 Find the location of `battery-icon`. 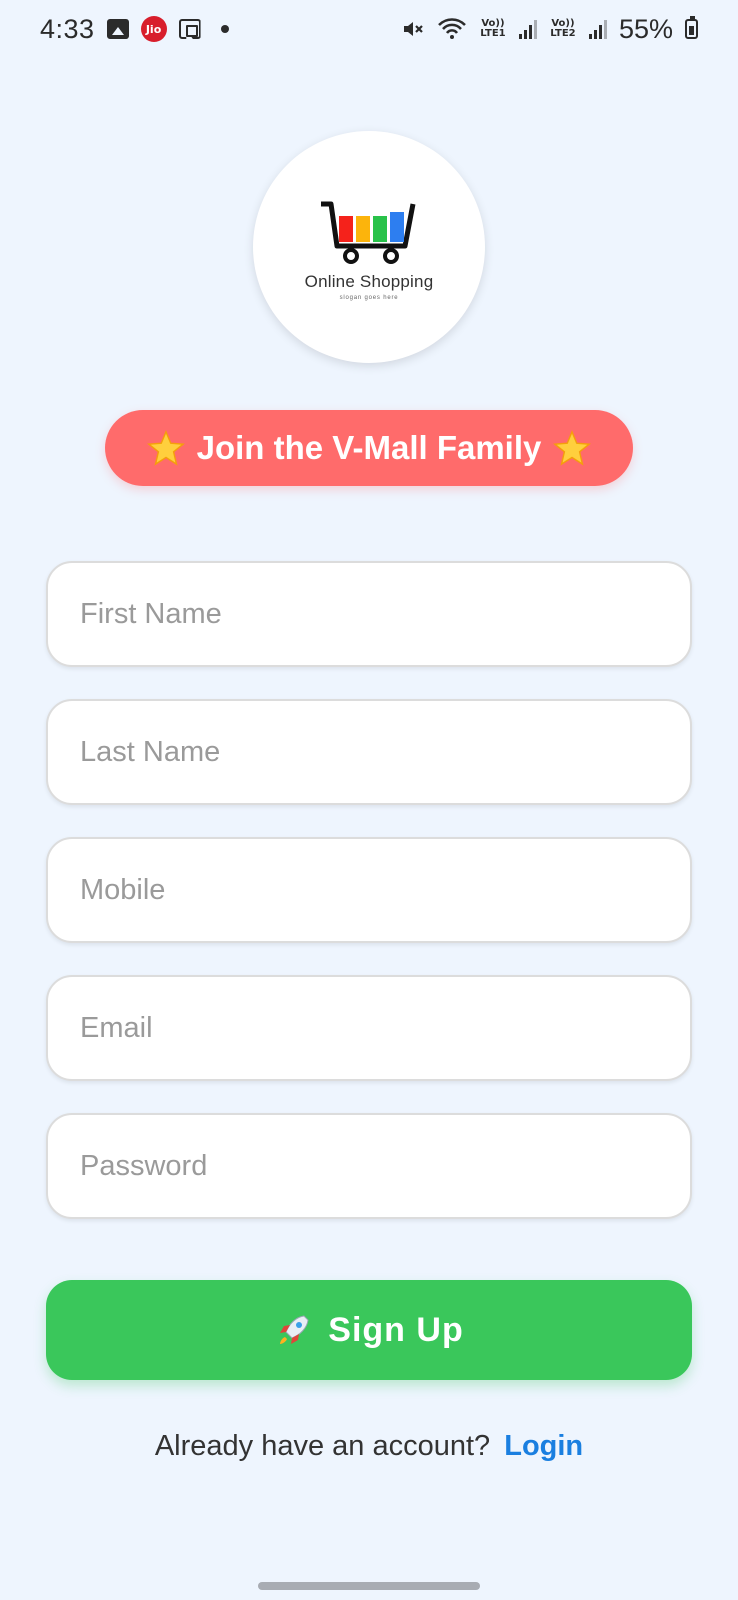

battery-icon is located at coordinates (691, 27).